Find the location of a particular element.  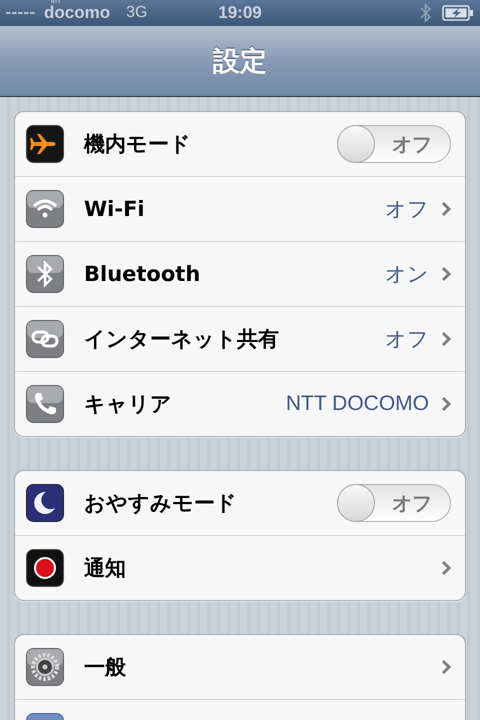

row-label: キャリア is located at coordinates (128, 404).